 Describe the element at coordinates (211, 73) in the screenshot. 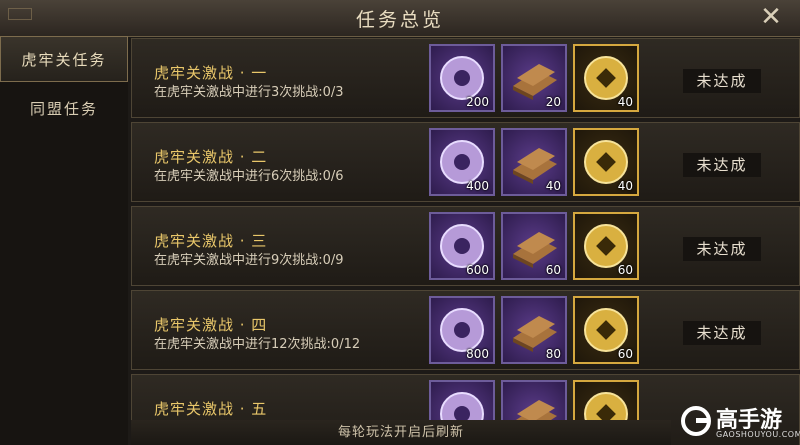

I see `task-title: 虎牢关激战 · 一` at that location.